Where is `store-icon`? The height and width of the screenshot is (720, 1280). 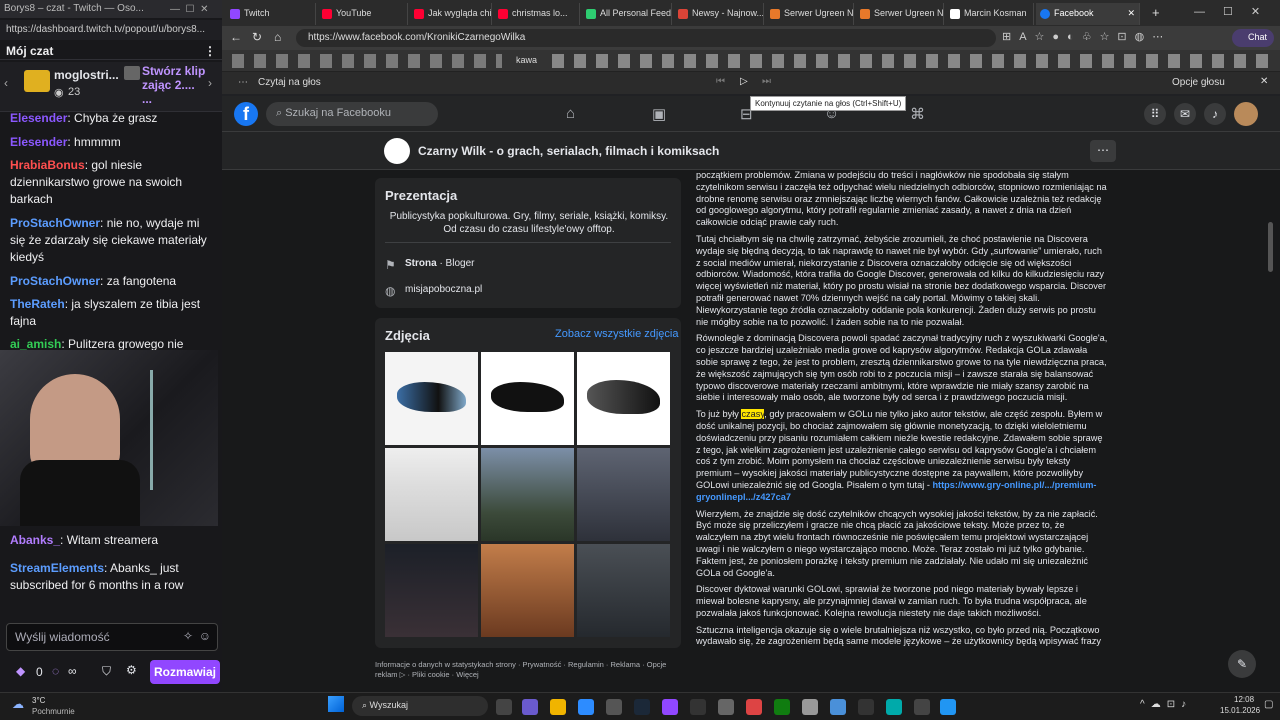
store-icon is located at coordinates (614, 707).